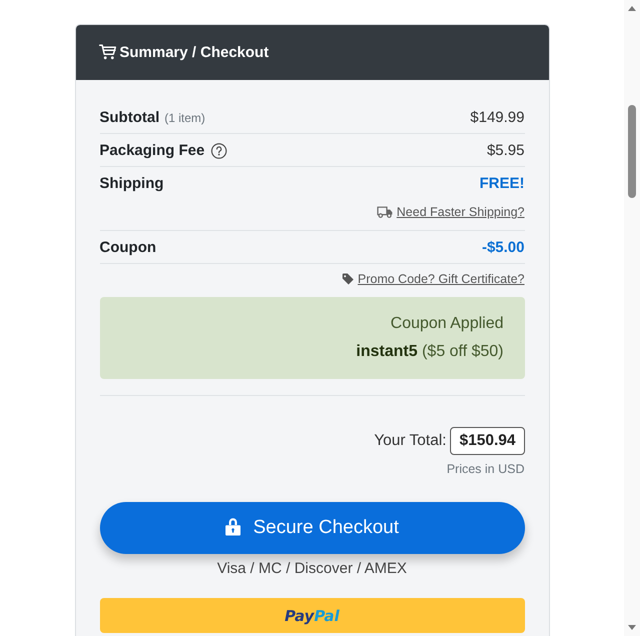  What do you see at coordinates (312, 528) in the screenshot?
I see `checkout-button: Secure Checkout` at bounding box center [312, 528].